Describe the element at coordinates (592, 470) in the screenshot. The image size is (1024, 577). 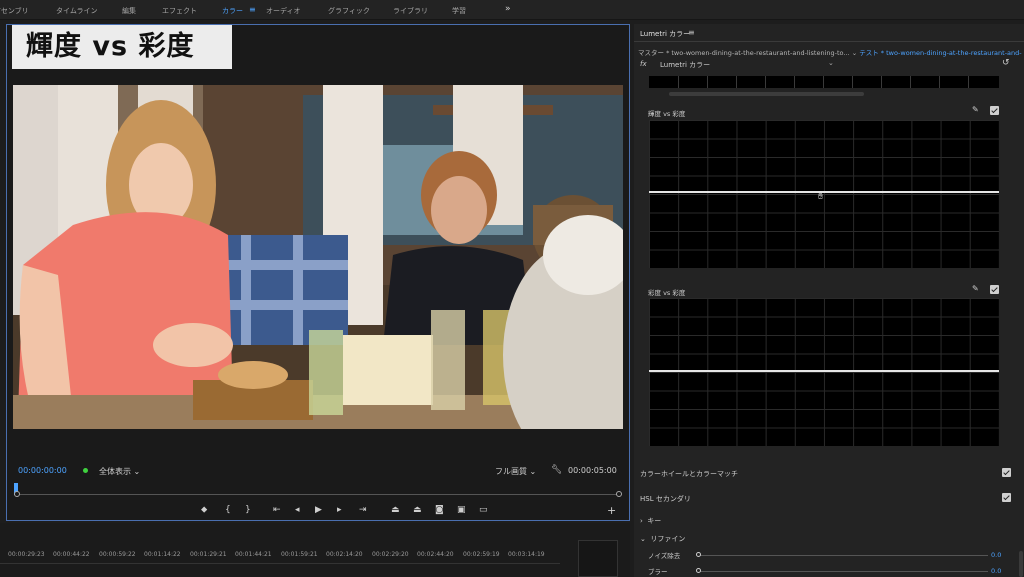
I see `duration-timecode: 00:00:05:00` at that location.